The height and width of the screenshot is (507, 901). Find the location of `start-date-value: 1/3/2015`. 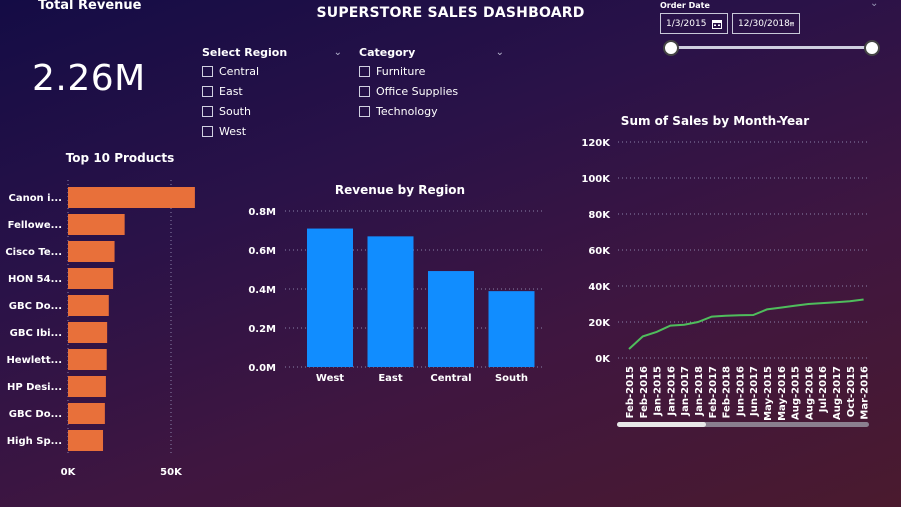

start-date-value: 1/3/2015 is located at coordinates (686, 23).